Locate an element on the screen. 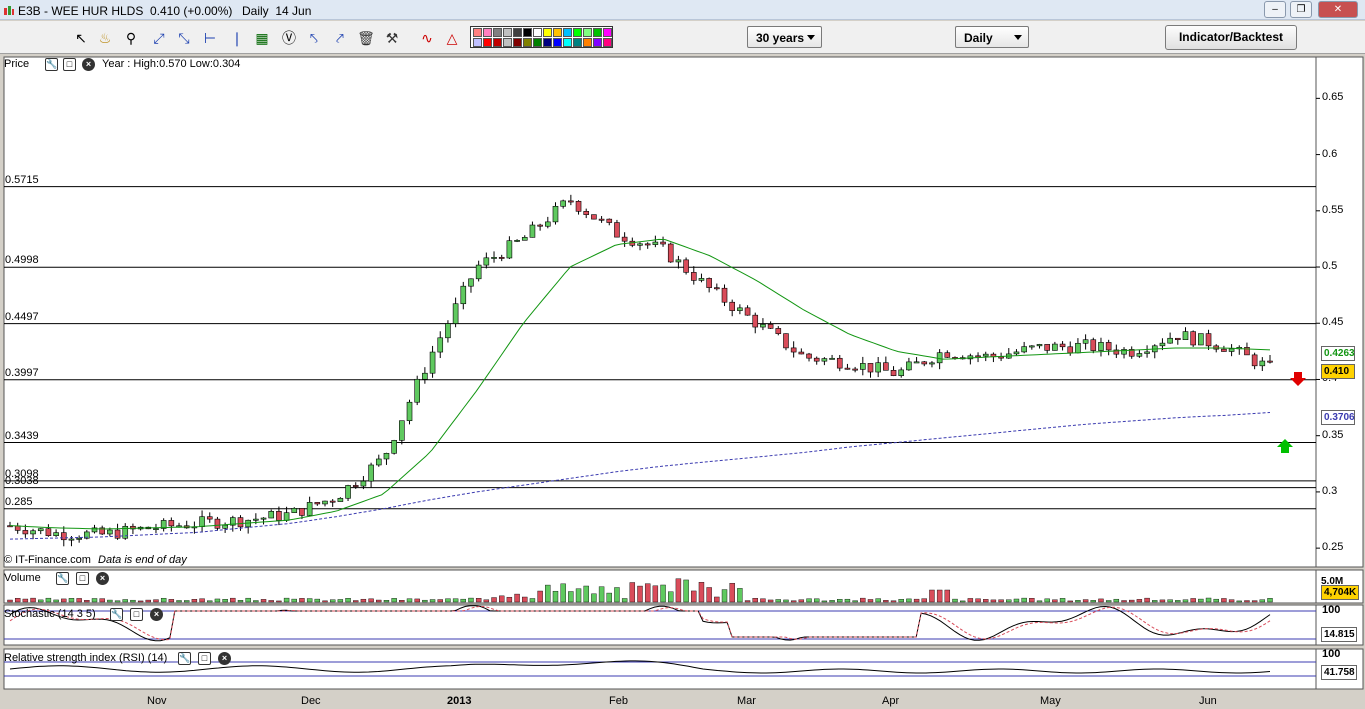  text-tool-icon: Ⓥ is located at coordinates (289, 38).